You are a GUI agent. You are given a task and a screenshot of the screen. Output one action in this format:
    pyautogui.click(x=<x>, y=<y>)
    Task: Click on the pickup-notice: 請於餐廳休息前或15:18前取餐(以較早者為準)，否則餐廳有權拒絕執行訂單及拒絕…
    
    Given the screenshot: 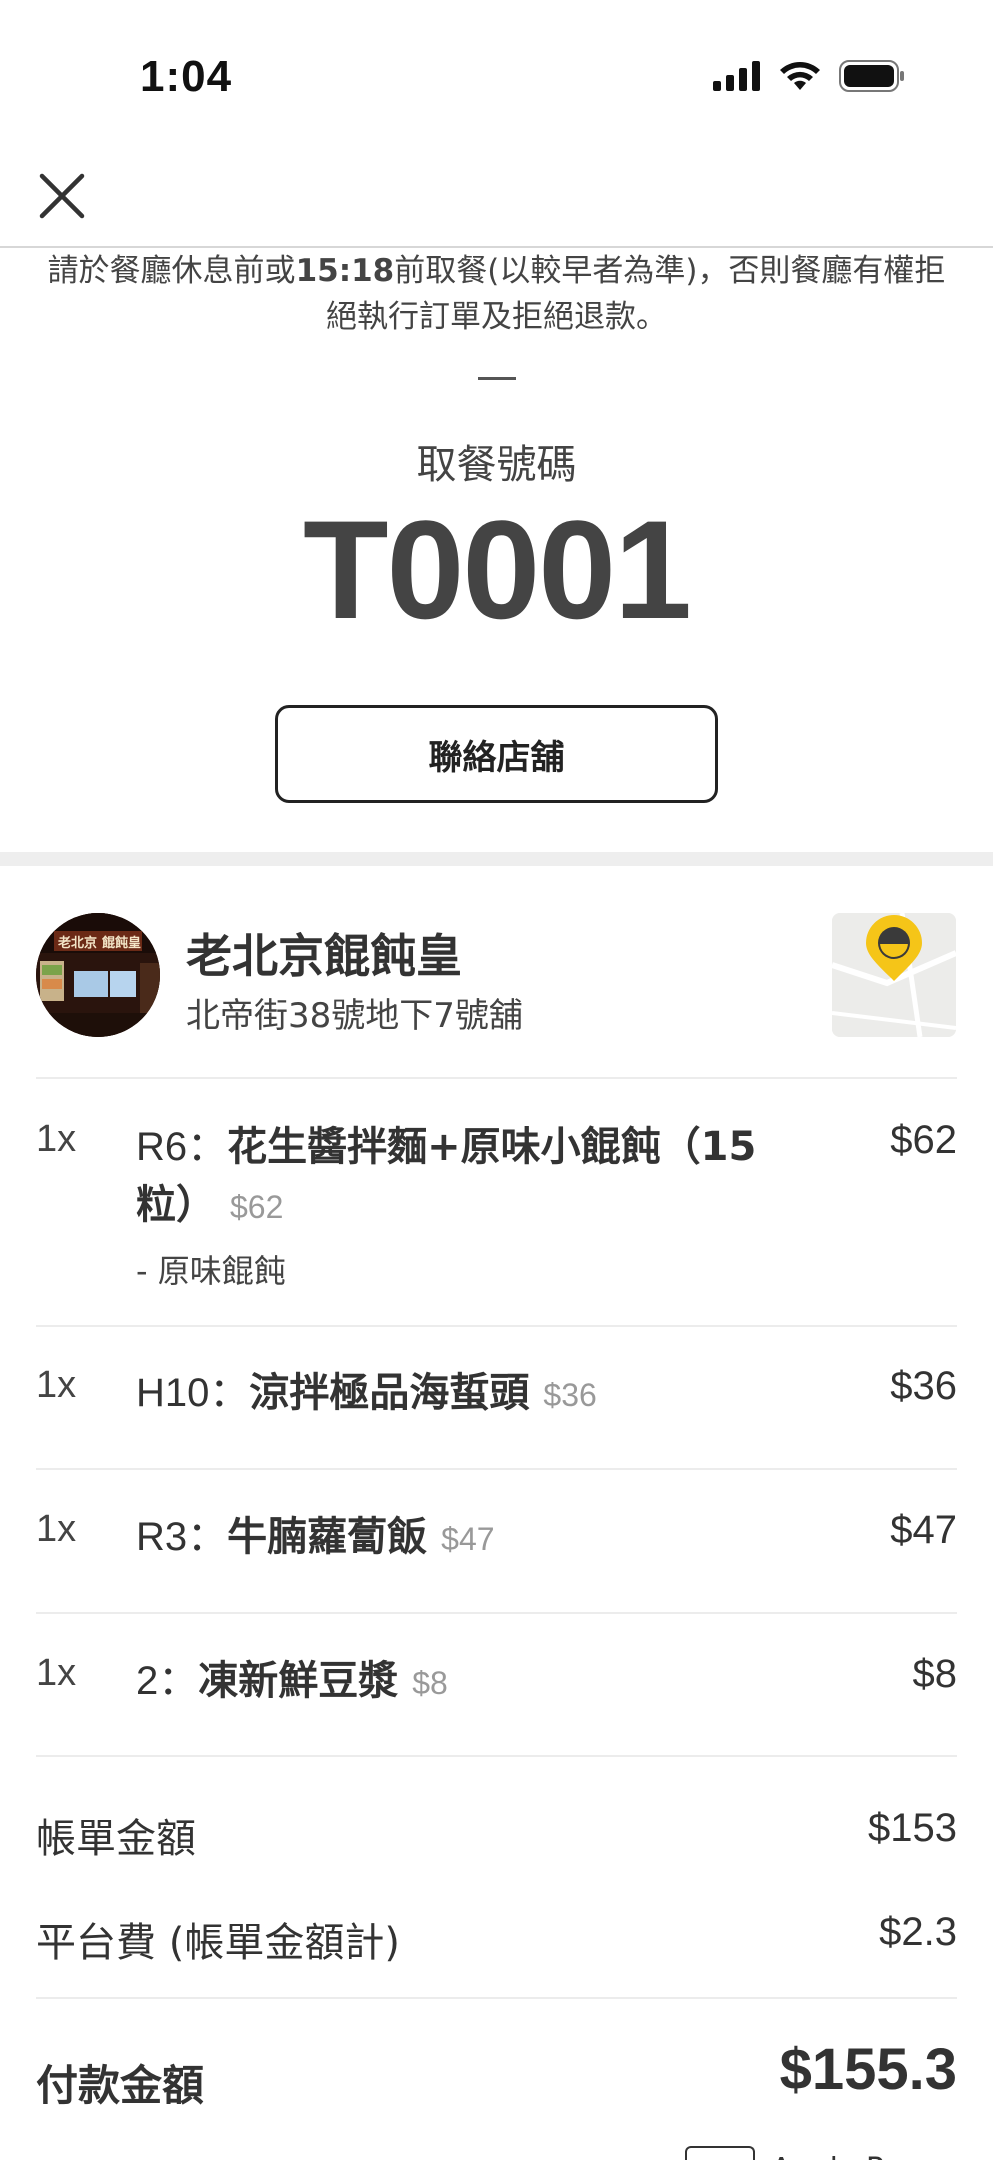 What is the action you would take?
    pyautogui.click(x=496, y=294)
    